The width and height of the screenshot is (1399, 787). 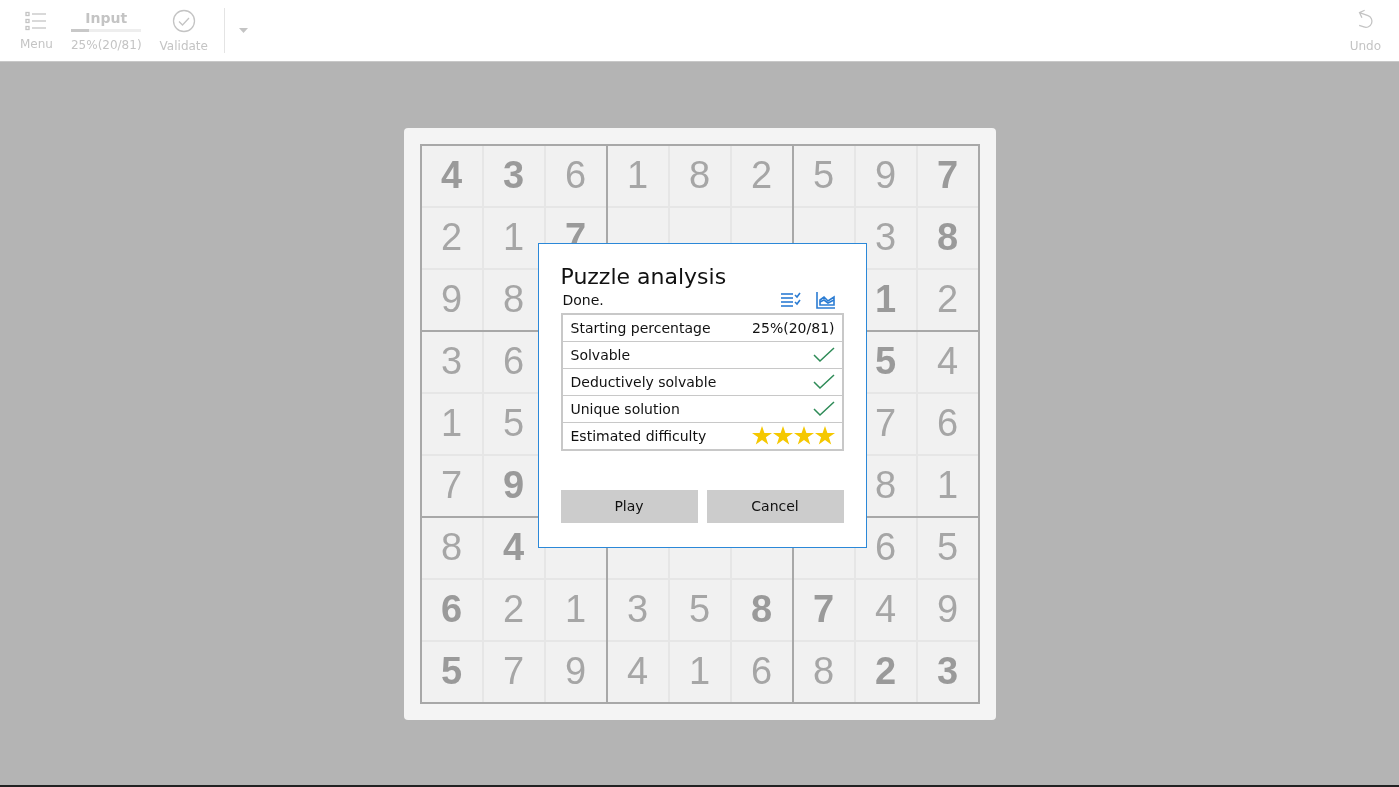 I want to click on row-label: Unique solution, so click(x=625, y=408).